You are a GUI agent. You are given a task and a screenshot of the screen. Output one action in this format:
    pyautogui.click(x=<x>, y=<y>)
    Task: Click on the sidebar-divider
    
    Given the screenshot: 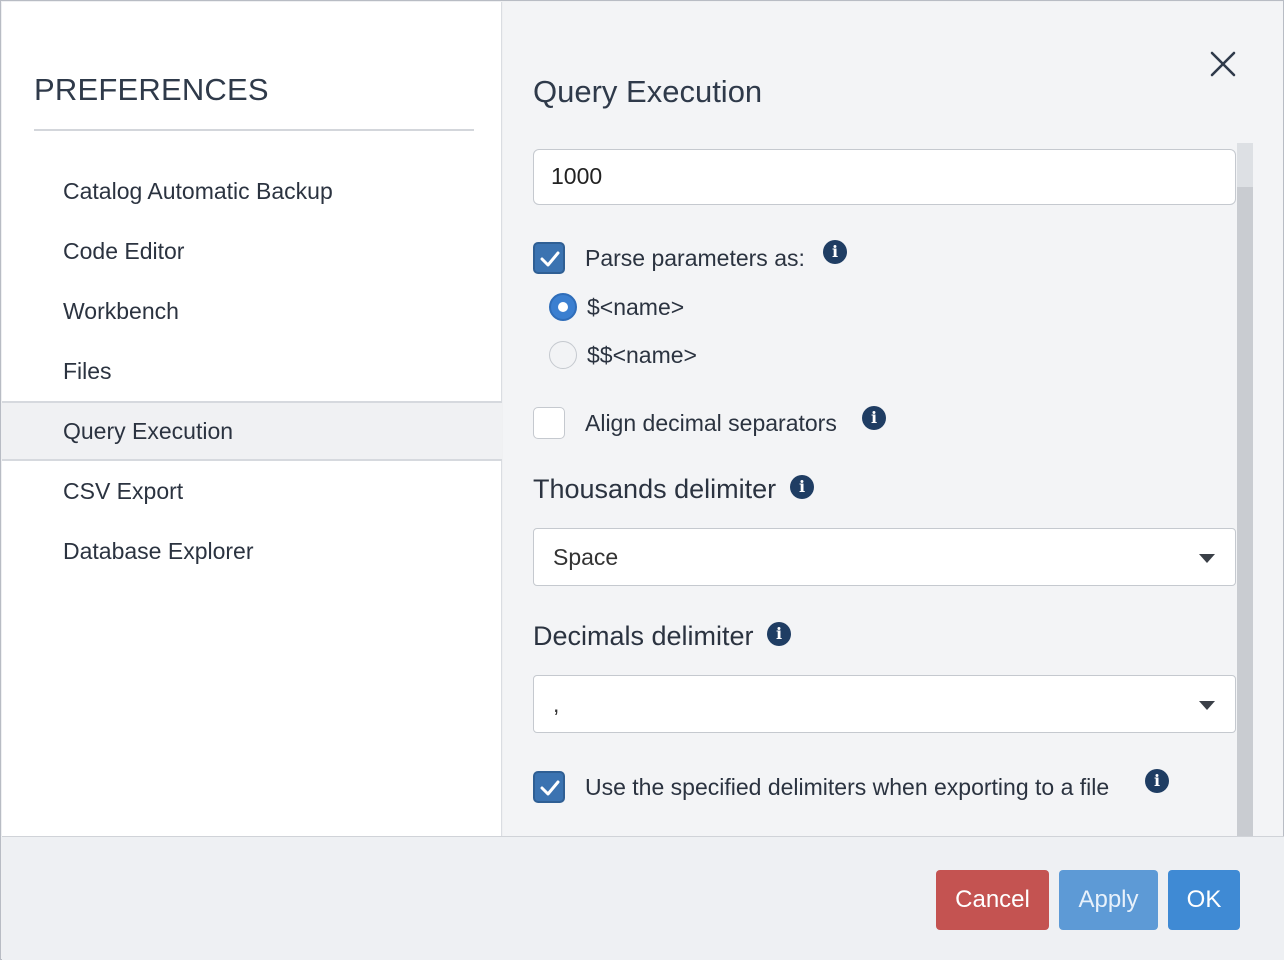 What is the action you would take?
    pyautogui.click(x=254, y=130)
    